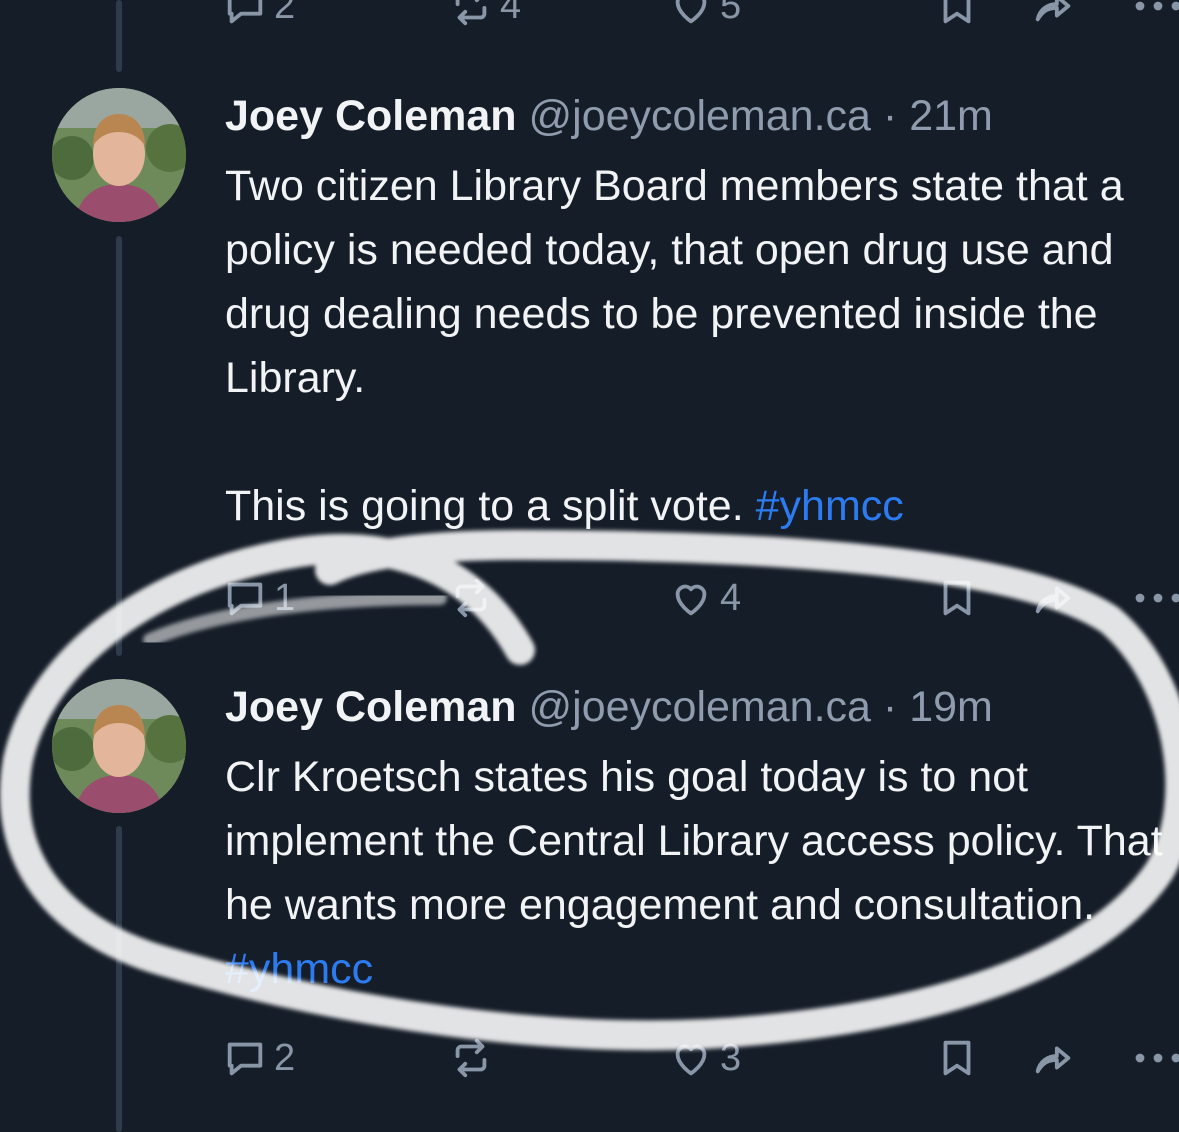  I want to click on post-paragraph: This is going to a split vote. #yhmcc, so click(702, 506).